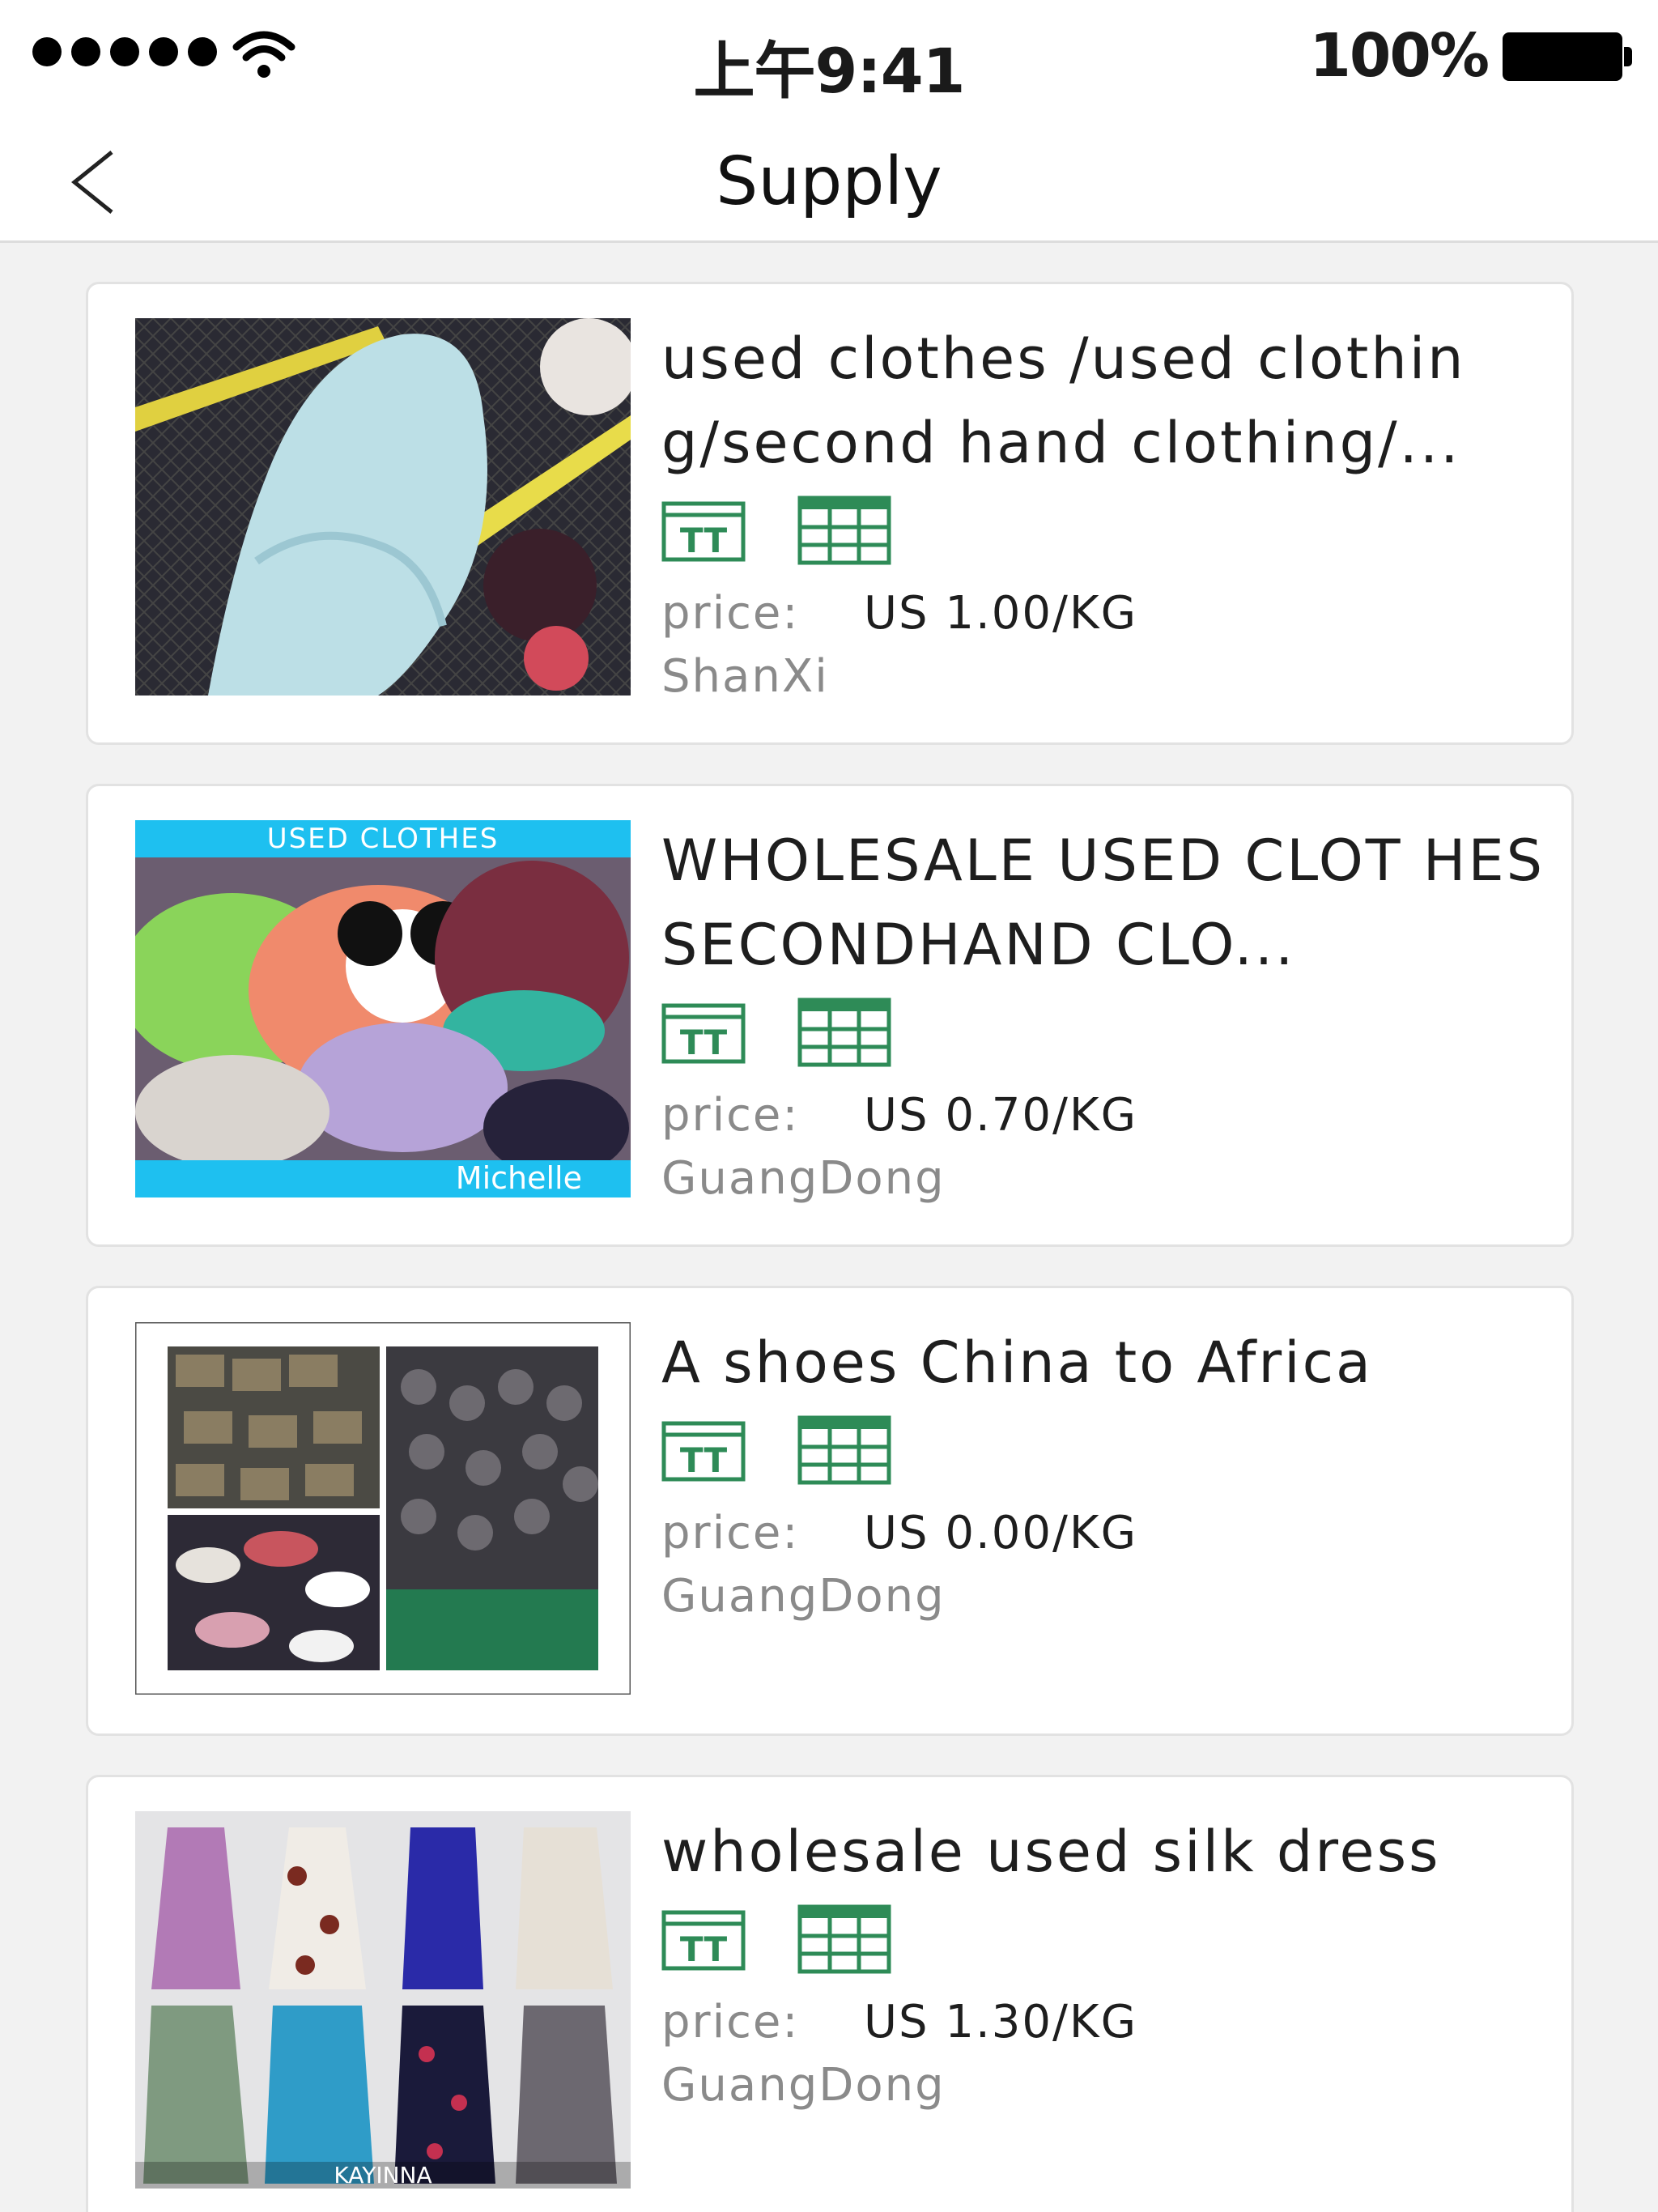 The width and height of the screenshot is (1658, 2212). I want to click on price-value: US 1.00/KG, so click(1001, 614).